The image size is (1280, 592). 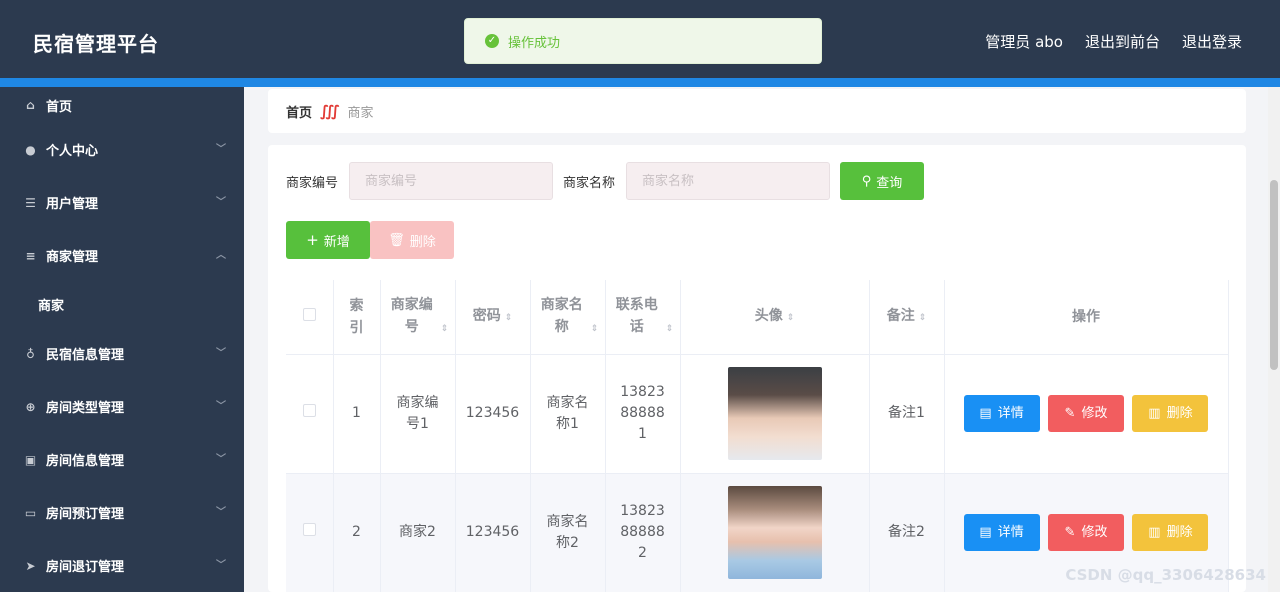 I want to click on bulk-delete-label: 删除, so click(x=422, y=242).